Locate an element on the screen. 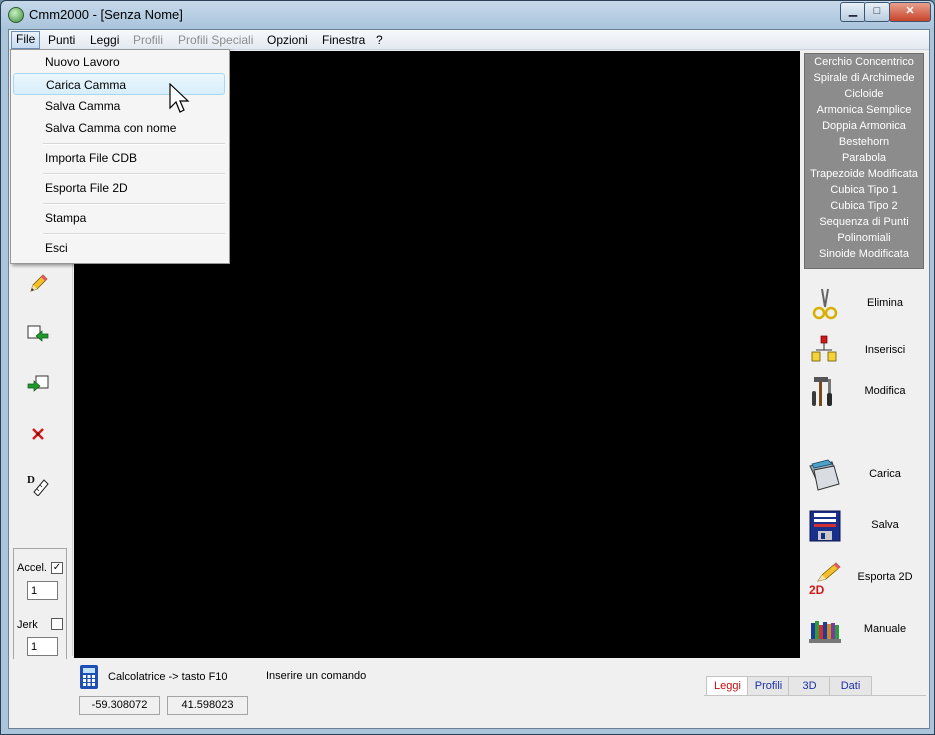  profile-item: Cubica Tipo 2 is located at coordinates (864, 206).